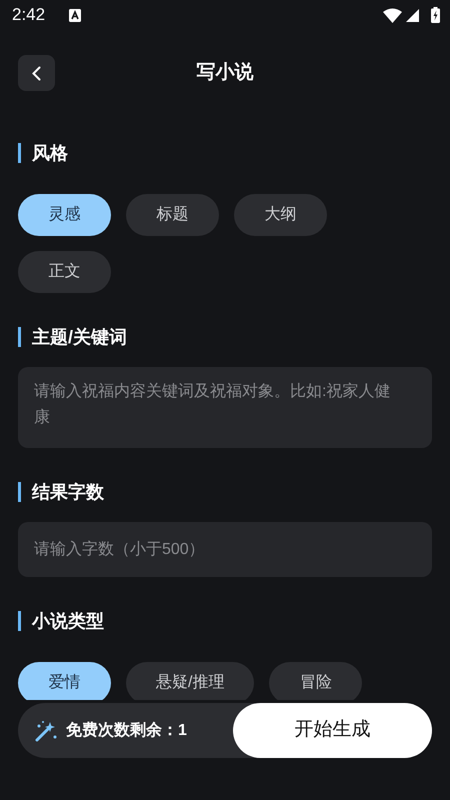 This screenshot has width=450, height=800. Describe the element at coordinates (225, 72) in the screenshot. I see `page-title: 写小说` at that location.